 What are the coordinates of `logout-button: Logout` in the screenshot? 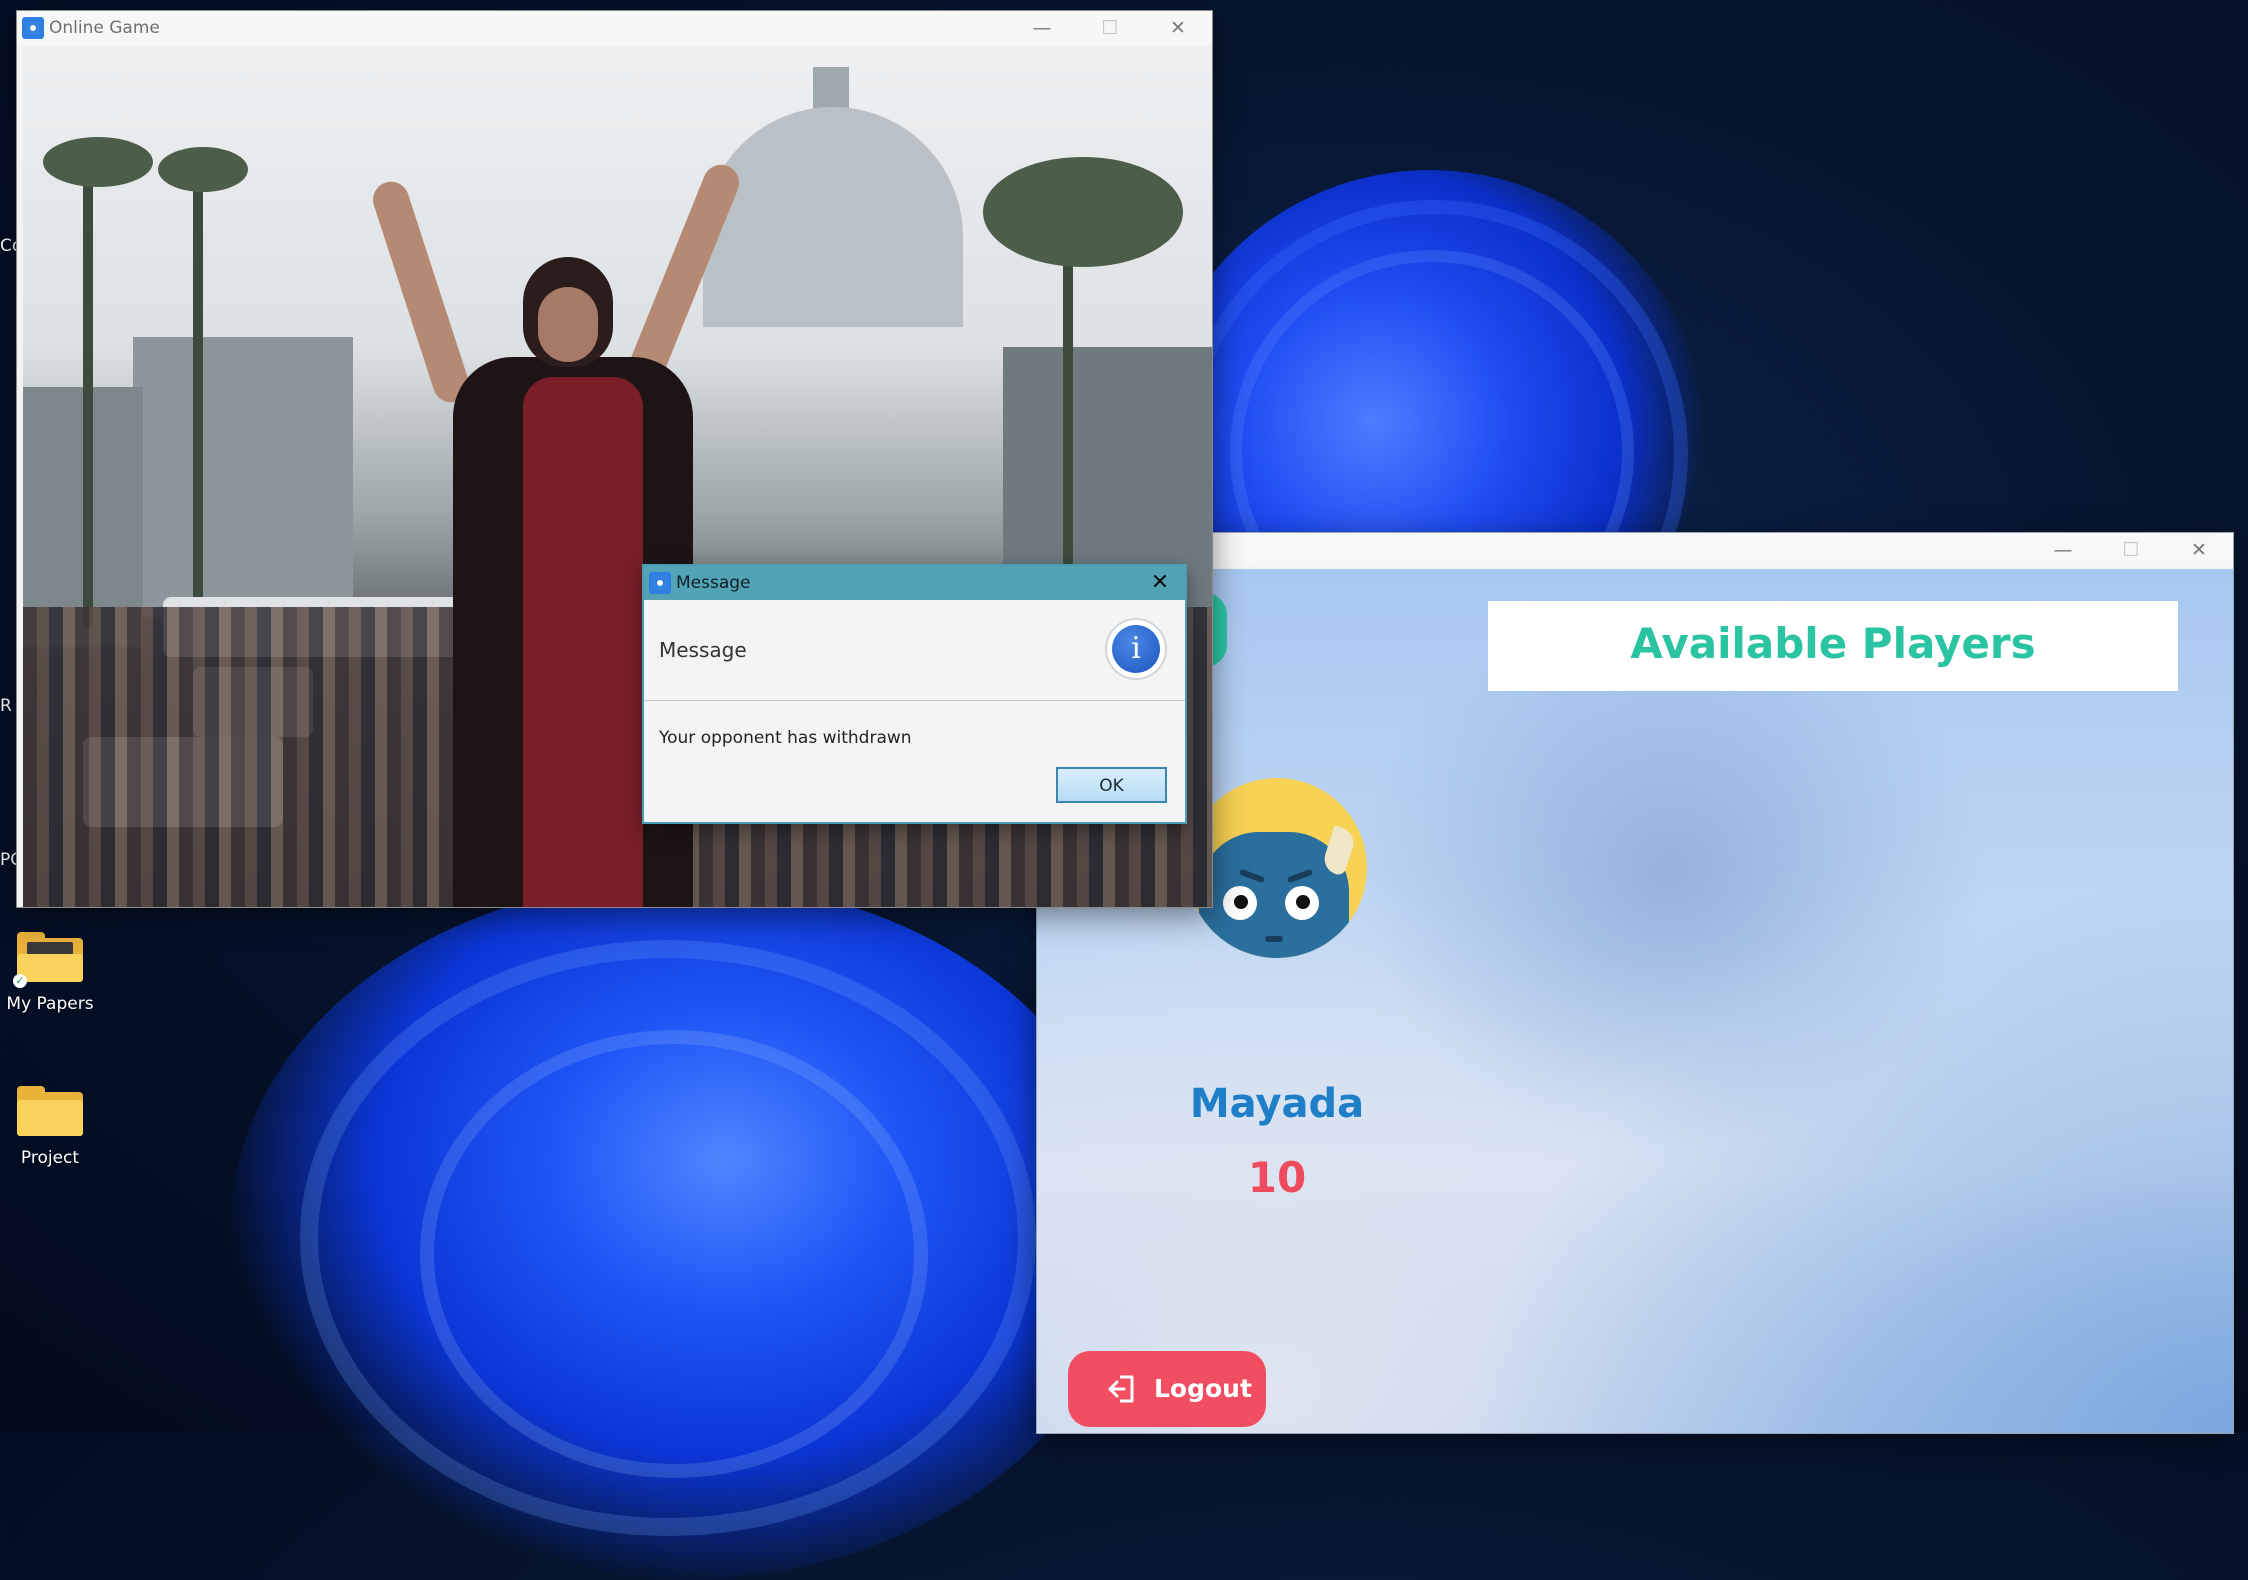 It's located at (1167, 1389).